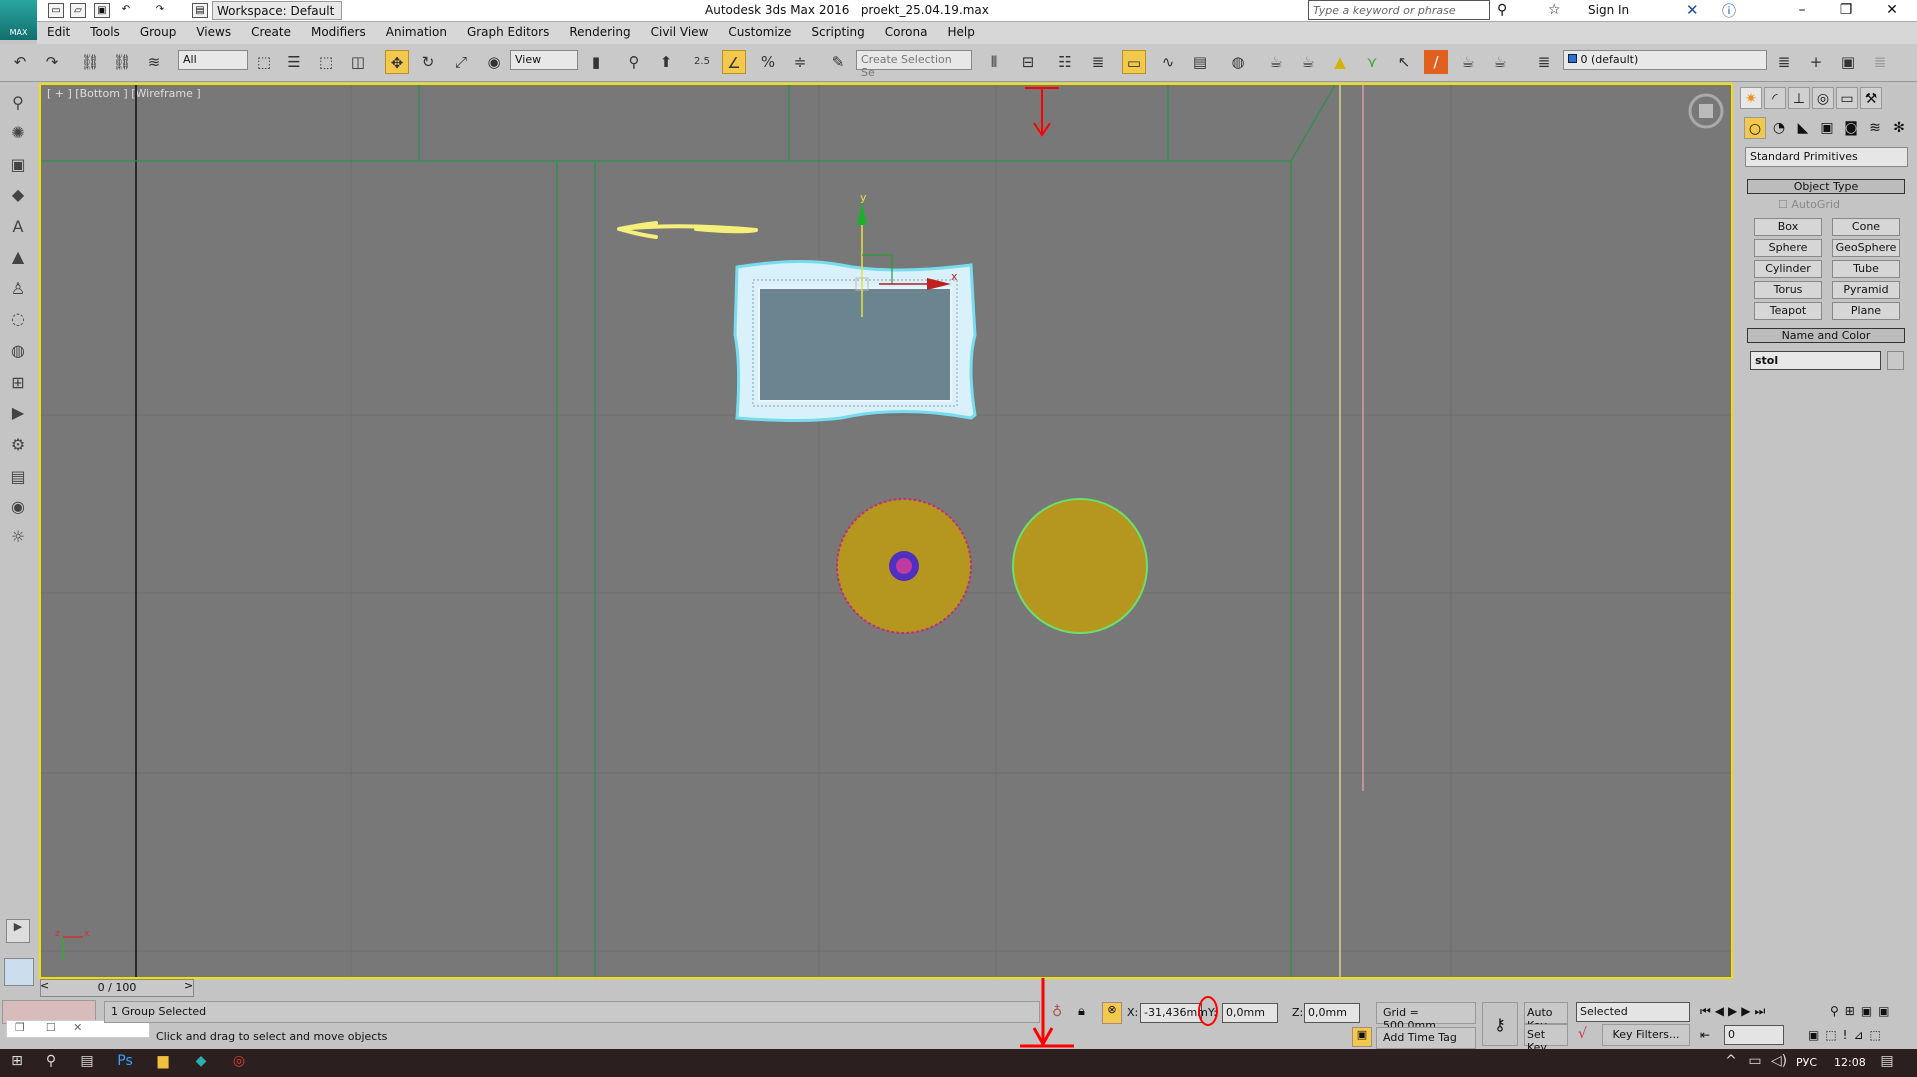 The image size is (1917, 1077). I want to click on unlink-icon: ⛓, so click(122, 62).